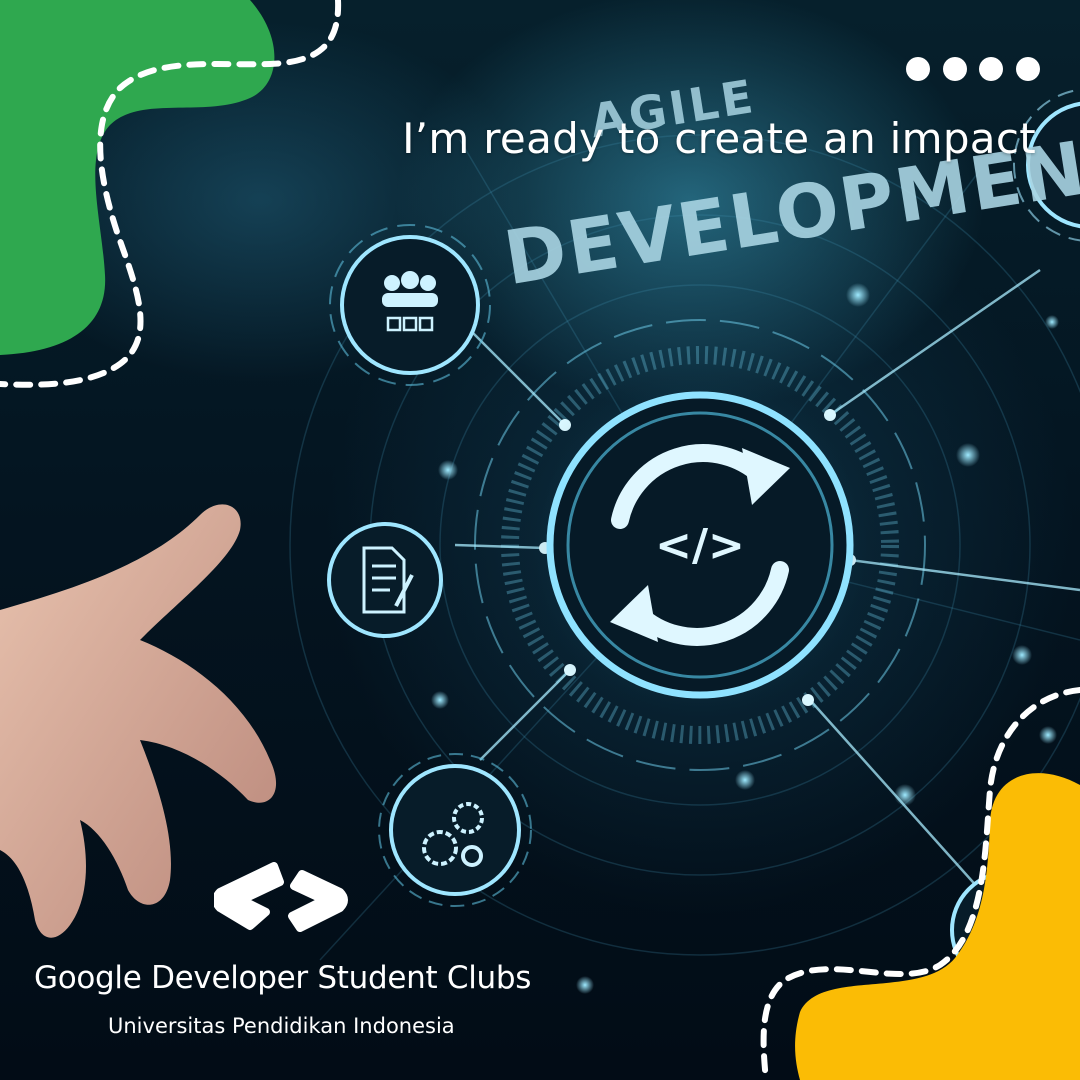 The height and width of the screenshot is (1080, 1080). I want to click on gdsc-logo-icon, so click(281, 897).